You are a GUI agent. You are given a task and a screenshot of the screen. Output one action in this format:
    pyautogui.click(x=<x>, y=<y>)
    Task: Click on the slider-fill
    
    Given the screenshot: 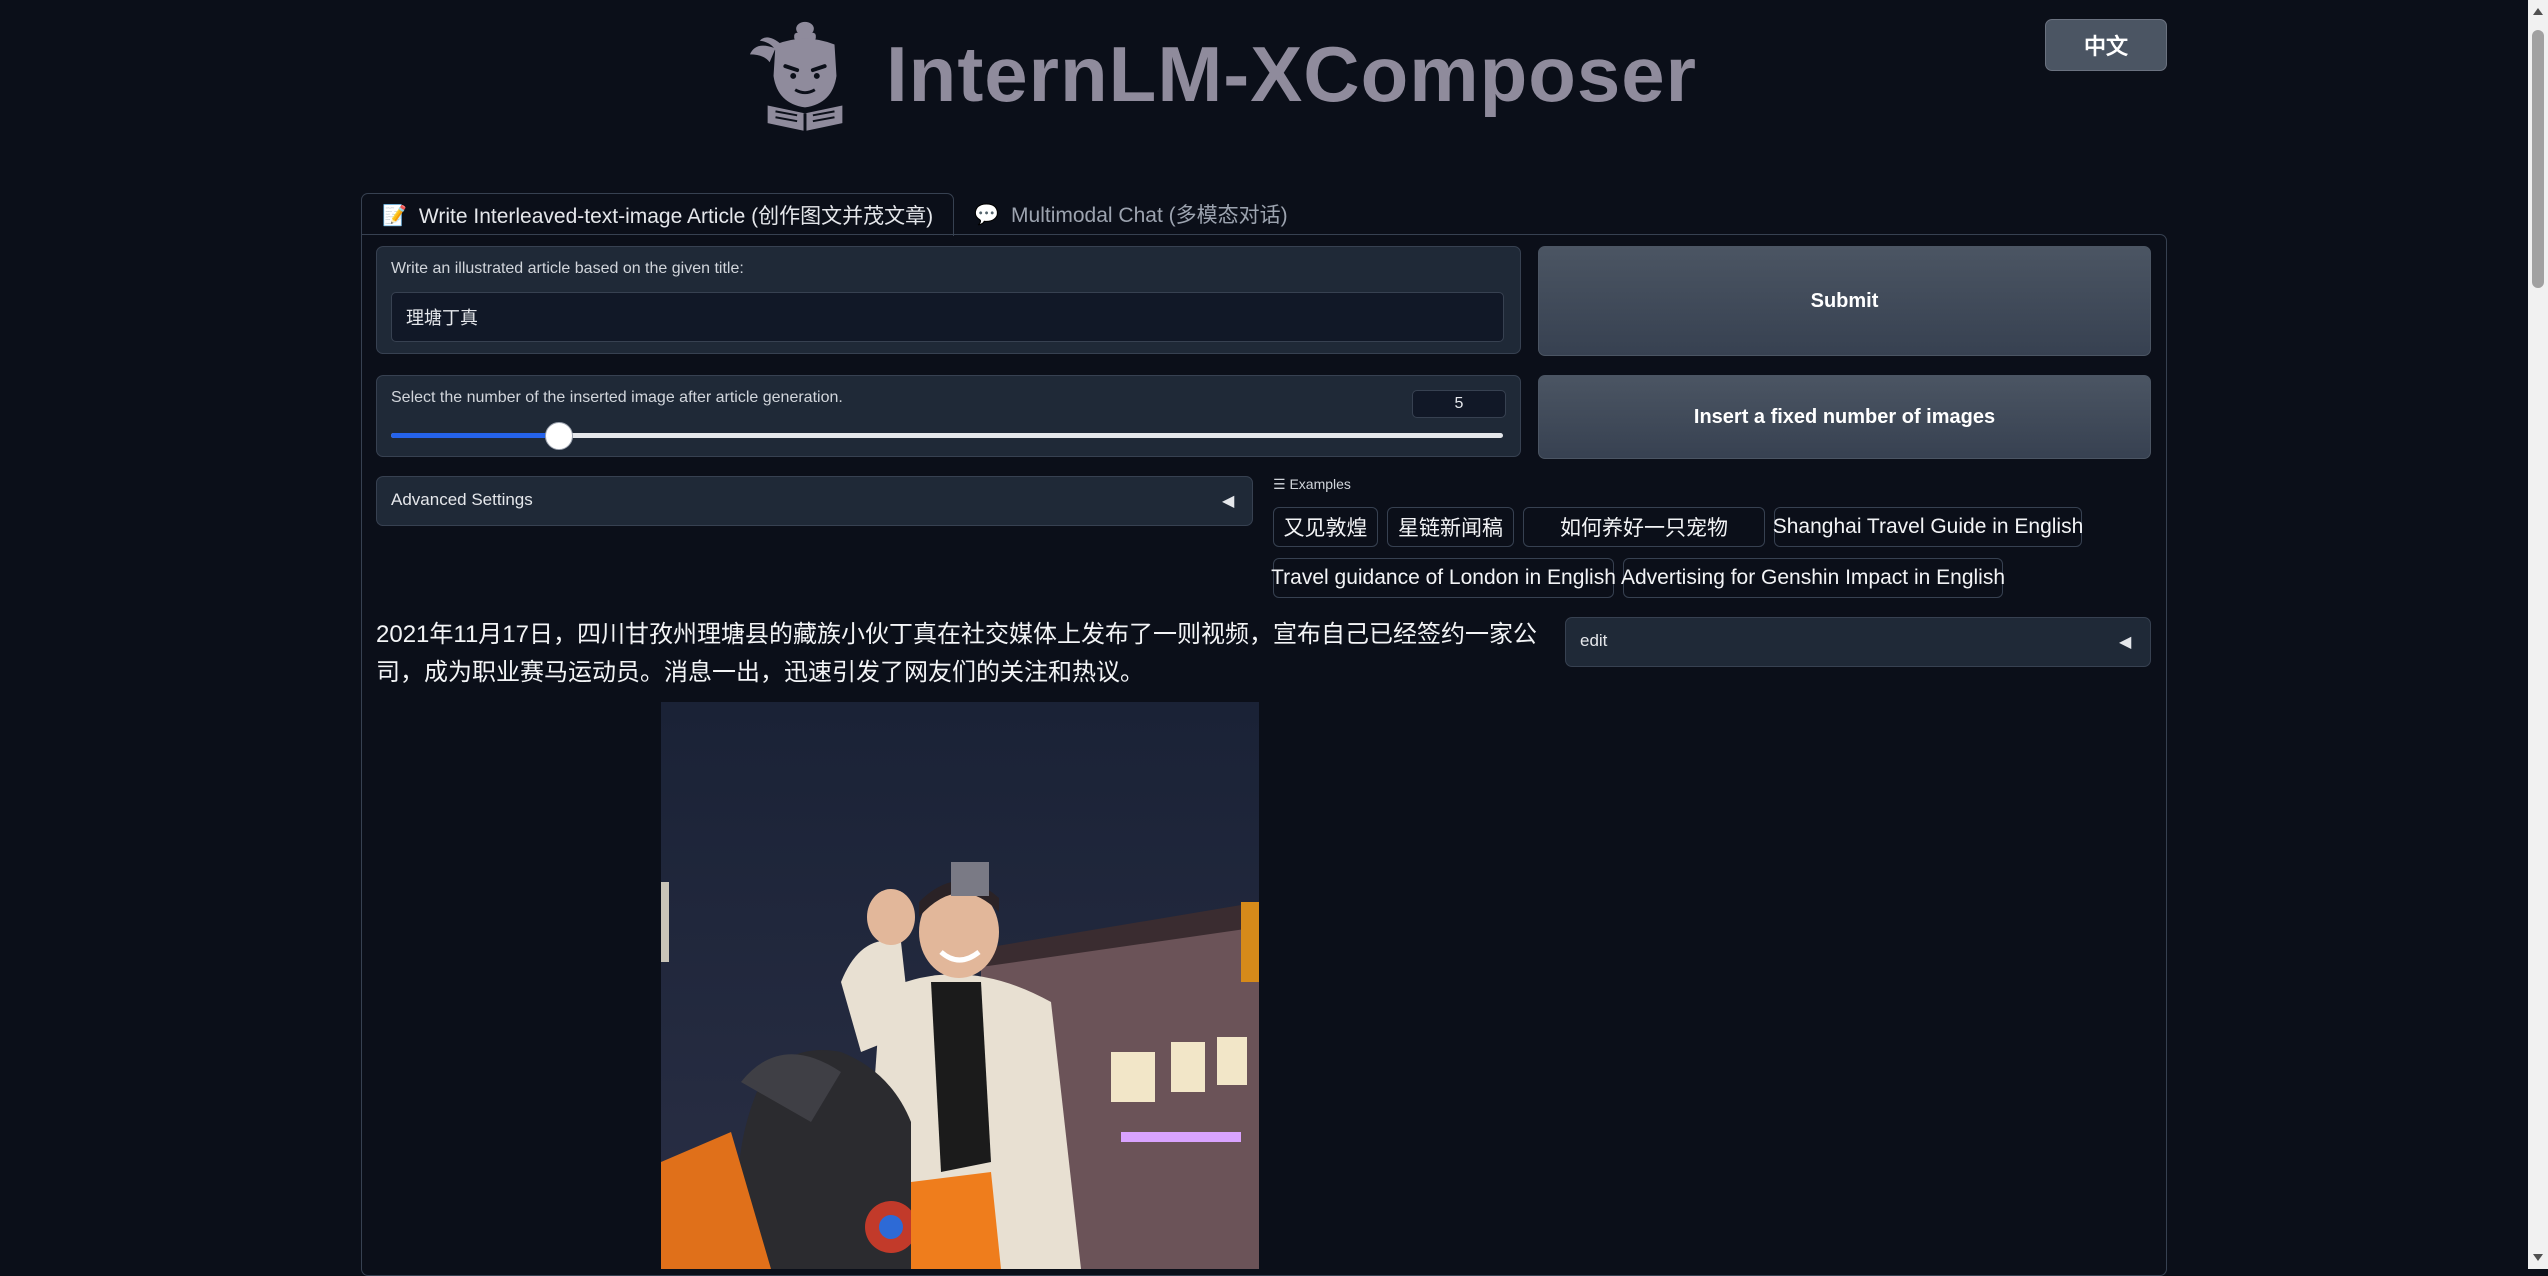 What is the action you would take?
    pyautogui.click(x=474, y=435)
    